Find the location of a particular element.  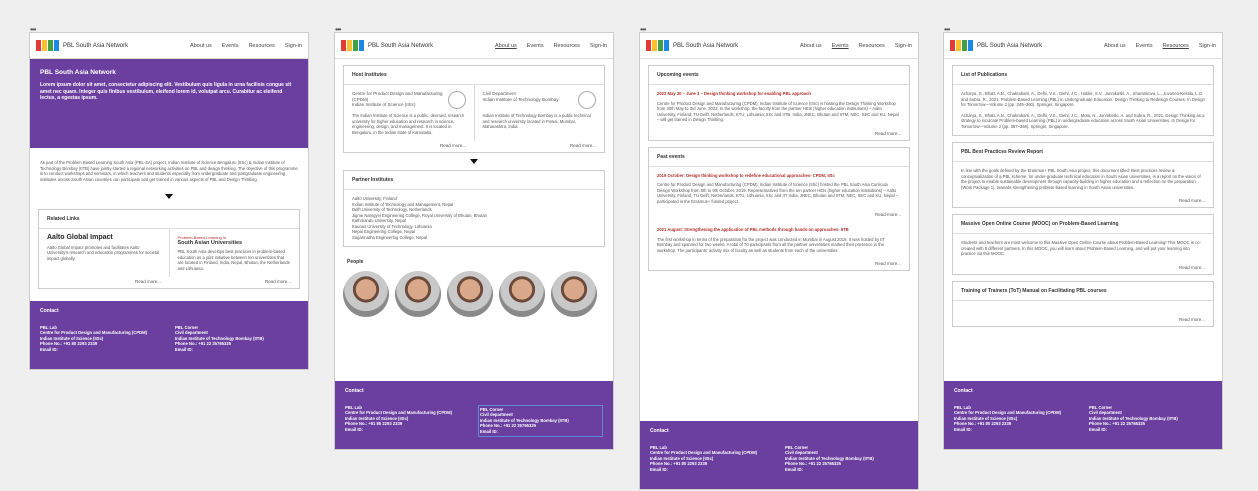

partner-title: Partner Institutes is located at coordinates (474, 180).